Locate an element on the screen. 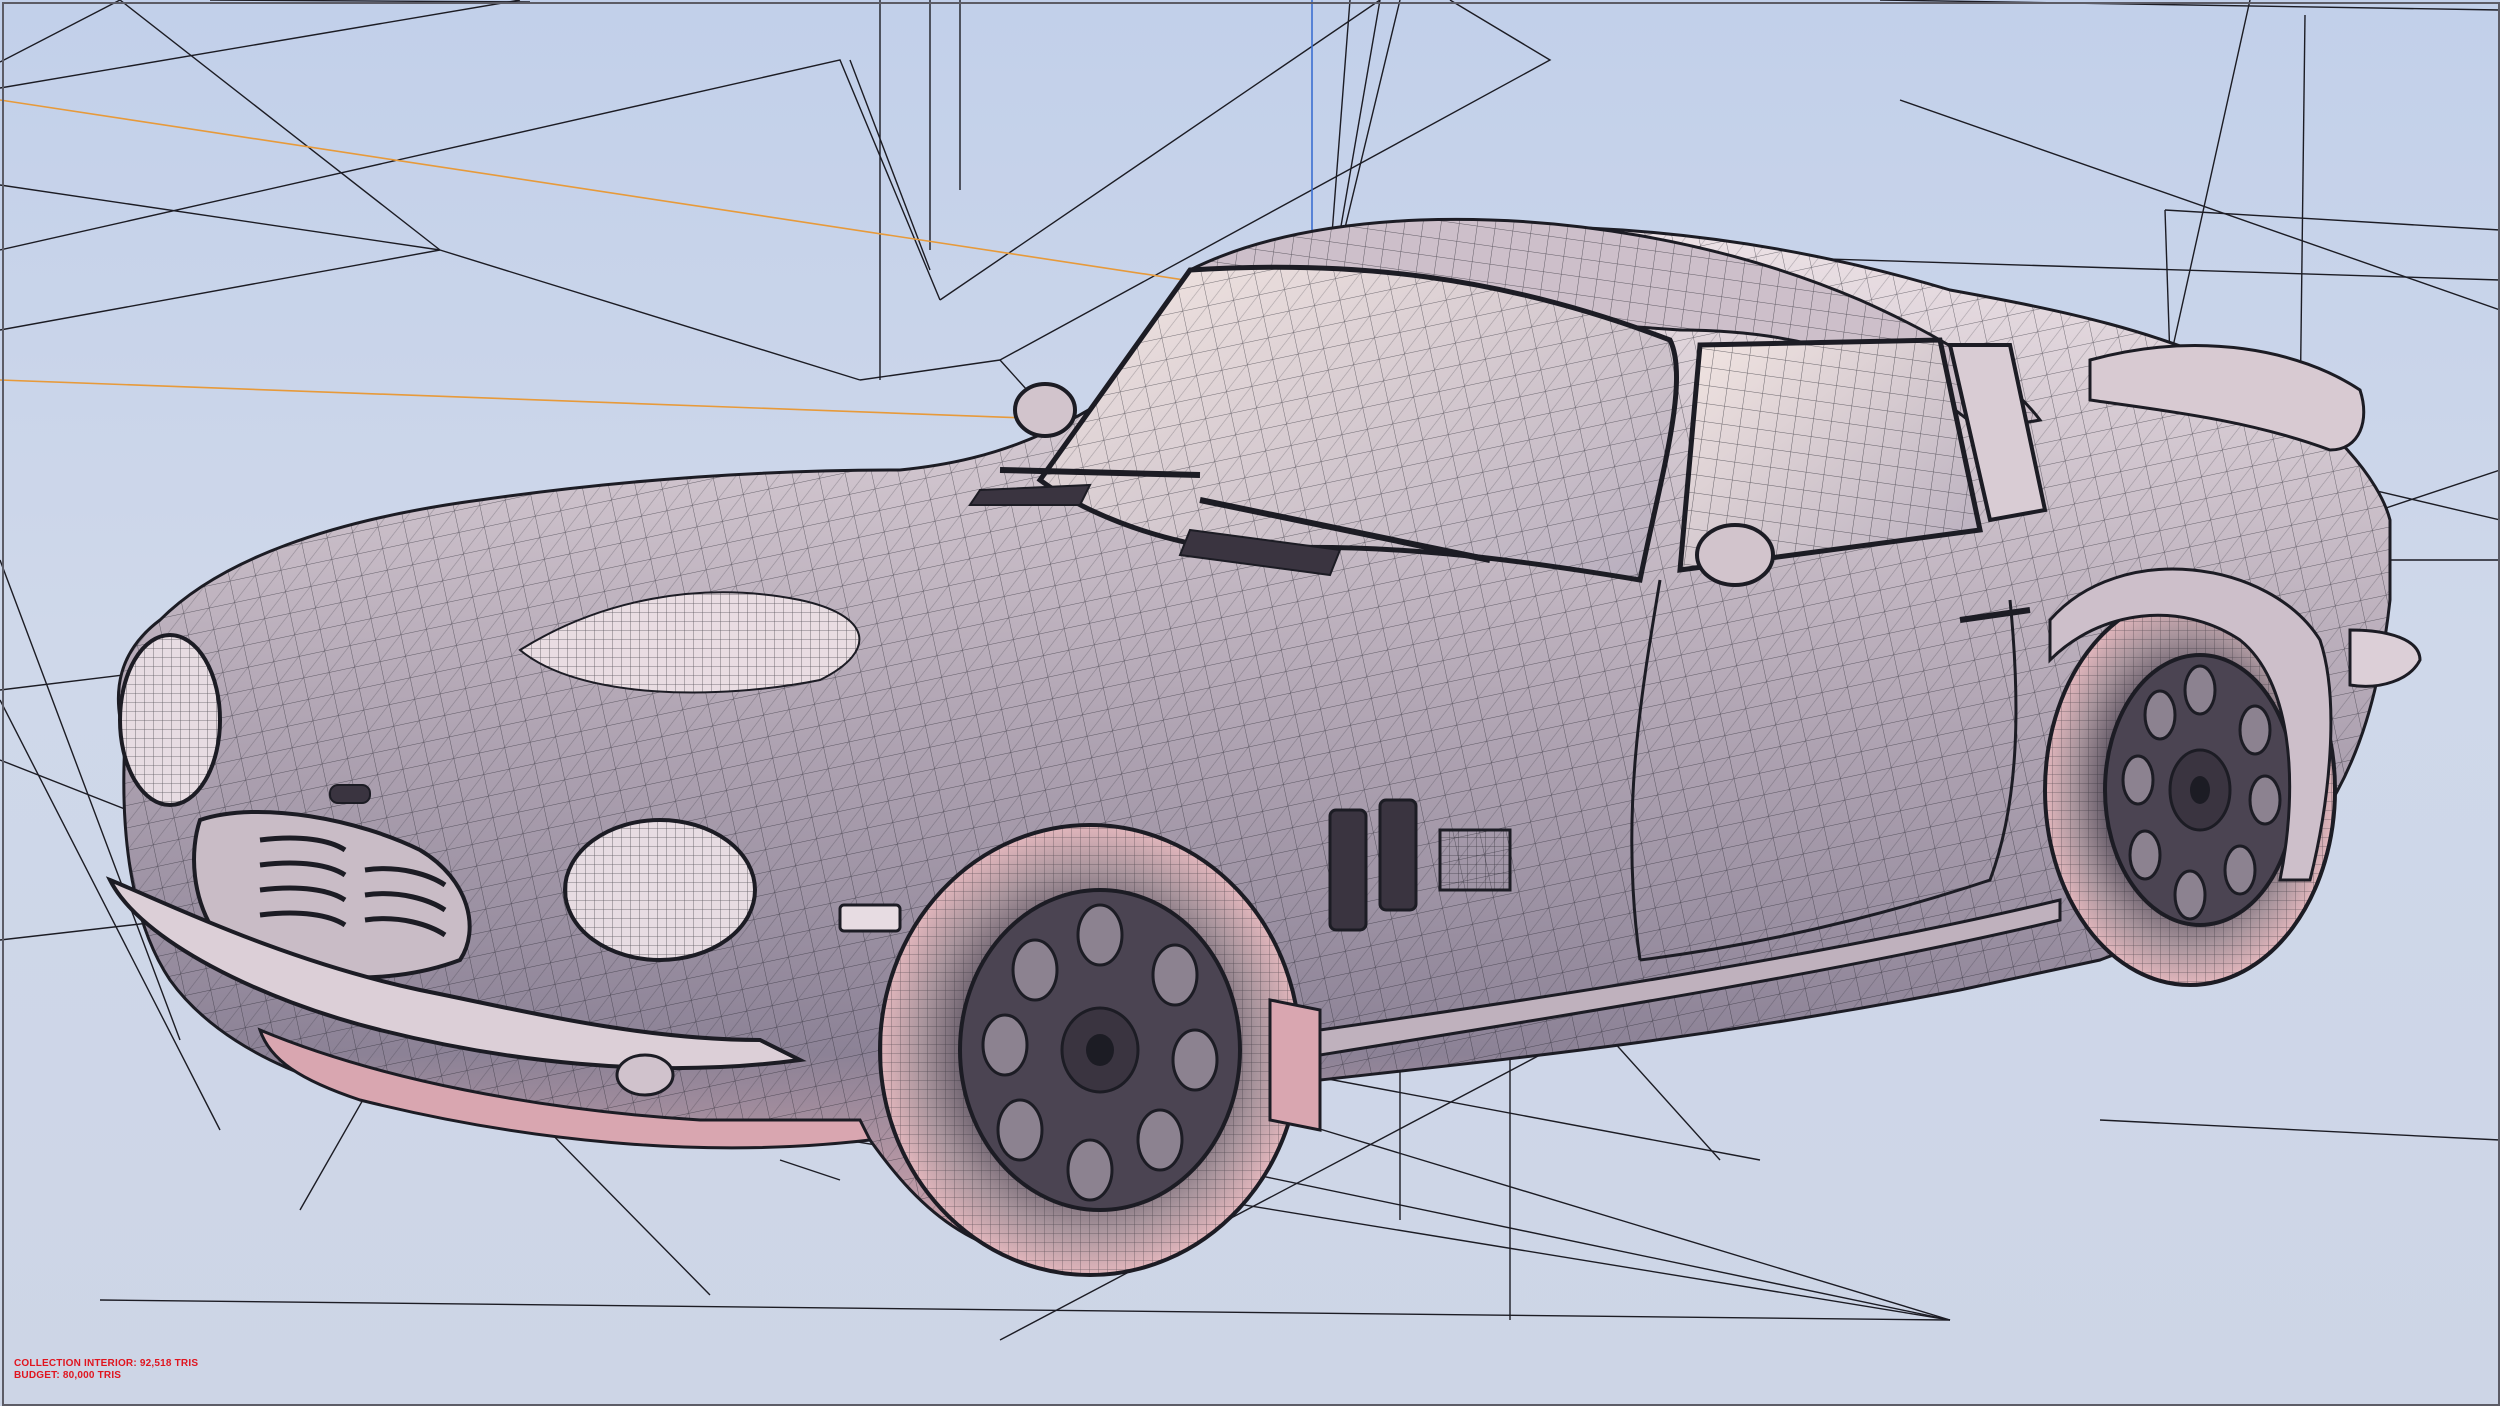  mudflap is located at coordinates (1295, 1065).